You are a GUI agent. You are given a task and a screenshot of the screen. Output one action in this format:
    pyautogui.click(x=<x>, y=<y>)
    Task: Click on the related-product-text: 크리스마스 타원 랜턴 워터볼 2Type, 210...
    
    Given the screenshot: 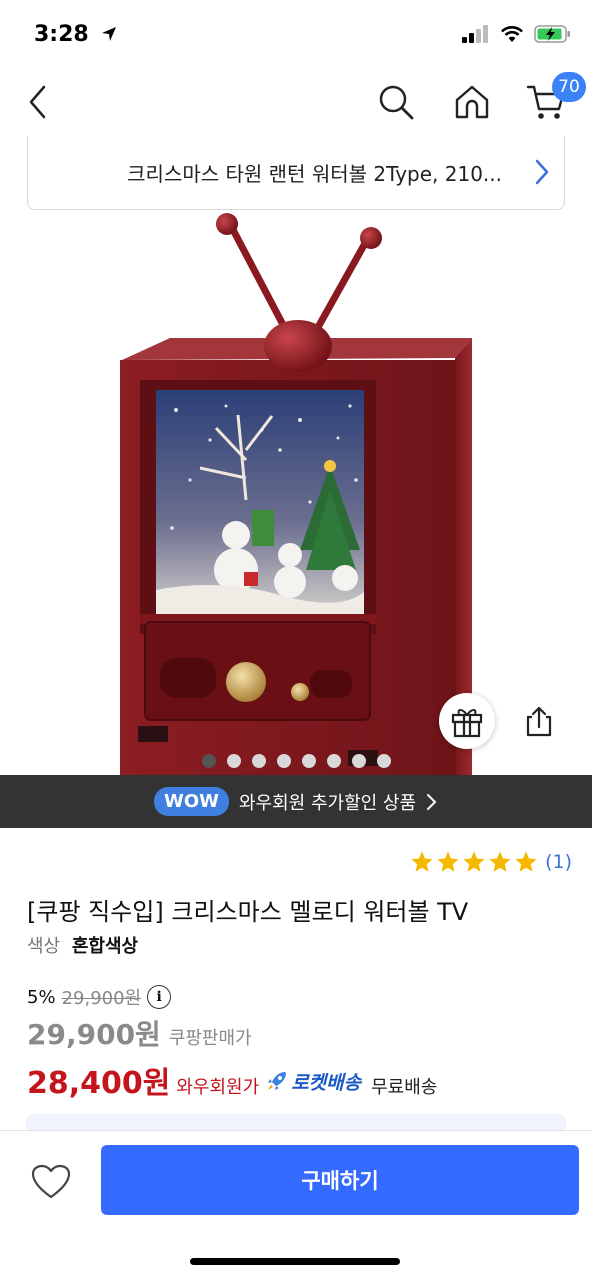 What is the action you would take?
    pyautogui.click(x=314, y=174)
    